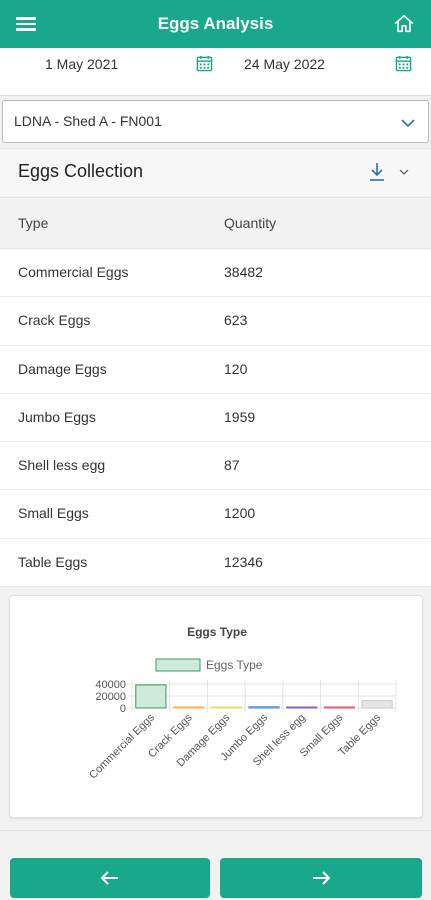 The width and height of the screenshot is (431, 900). Describe the element at coordinates (404, 24) in the screenshot. I see `home-icon` at that location.